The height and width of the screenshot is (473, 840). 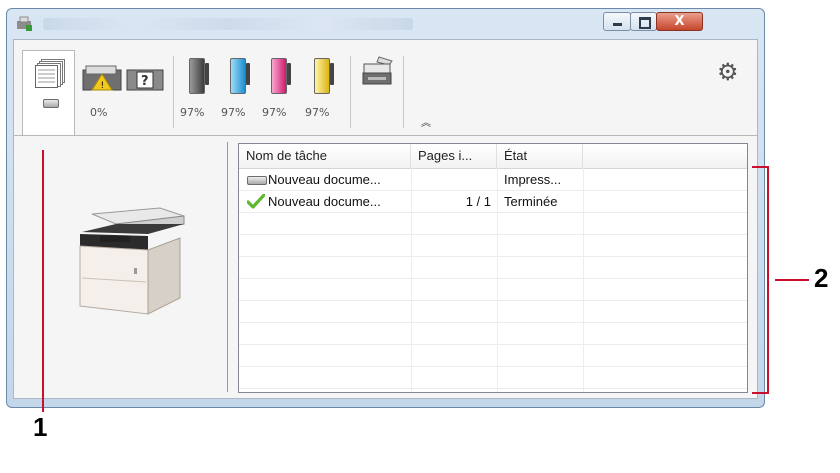 I want to click on minimize-button, so click(x=617, y=21).